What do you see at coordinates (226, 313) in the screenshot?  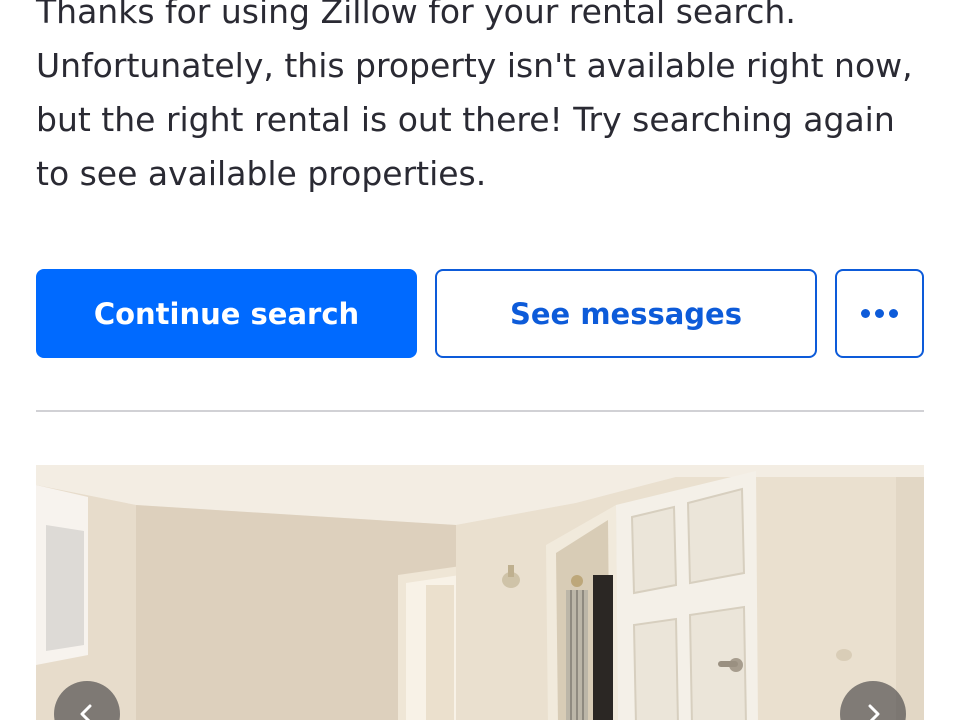 I see `continue-search-button: Continue search` at bounding box center [226, 313].